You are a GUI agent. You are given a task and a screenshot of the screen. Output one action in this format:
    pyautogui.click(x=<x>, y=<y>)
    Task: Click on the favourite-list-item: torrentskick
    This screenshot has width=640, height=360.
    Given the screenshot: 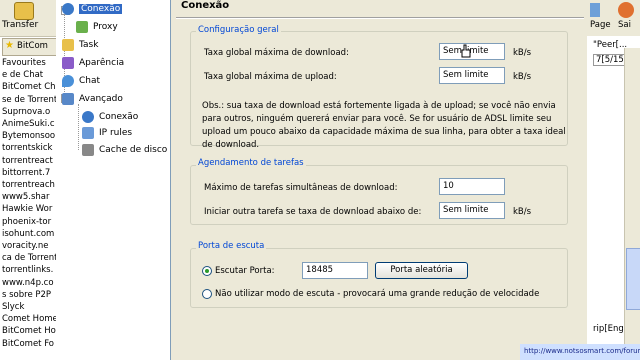 What is the action you would take?
    pyautogui.click(x=27, y=148)
    